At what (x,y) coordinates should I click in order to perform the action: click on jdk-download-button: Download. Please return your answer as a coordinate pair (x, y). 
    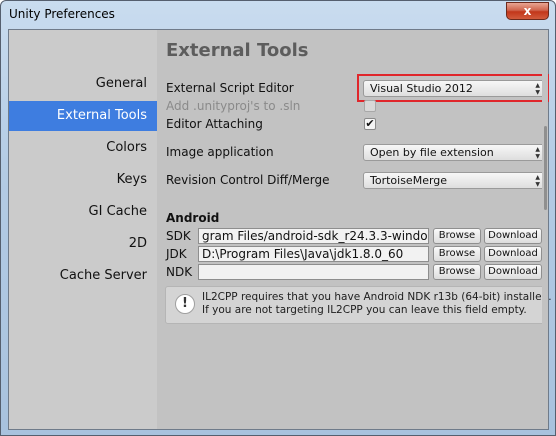
    Looking at the image, I should click on (513, 254).